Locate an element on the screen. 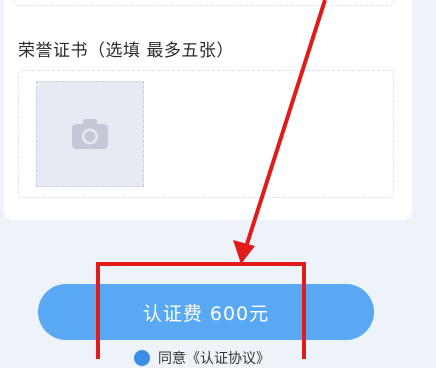  pay-certification-fee-button: 认证费 600元 is located at coordinates (206, 312).